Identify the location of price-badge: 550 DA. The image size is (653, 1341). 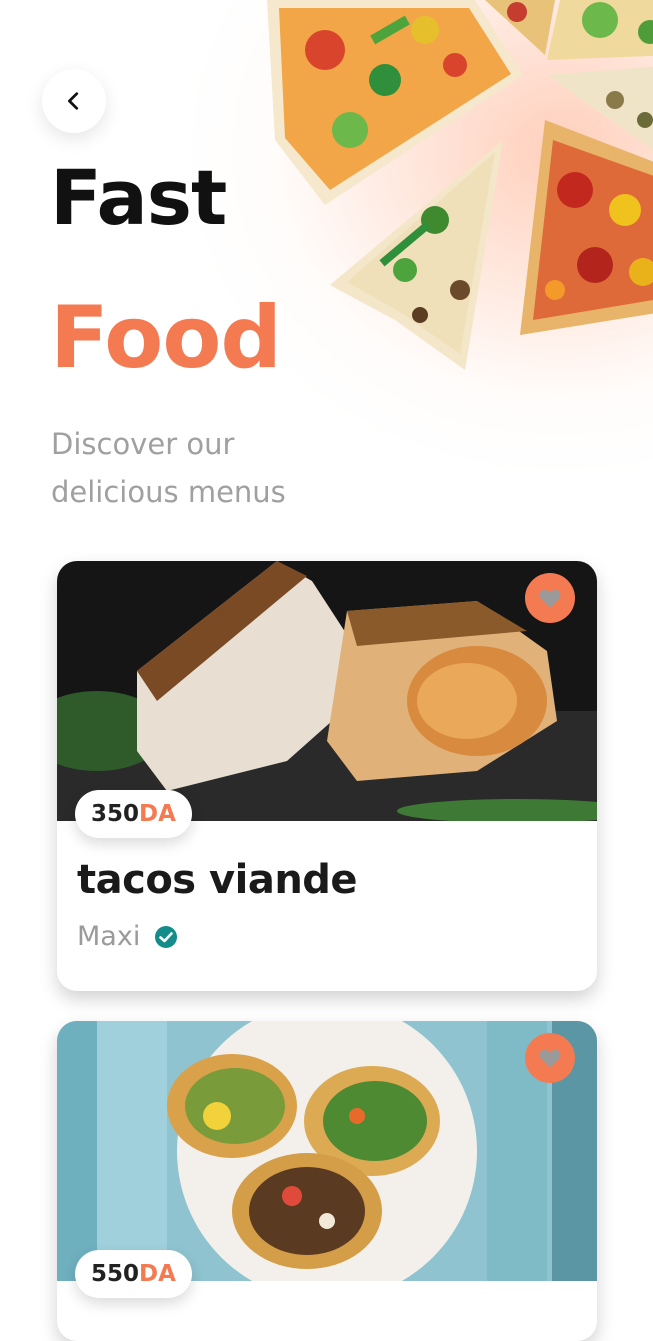
(133, 1274).